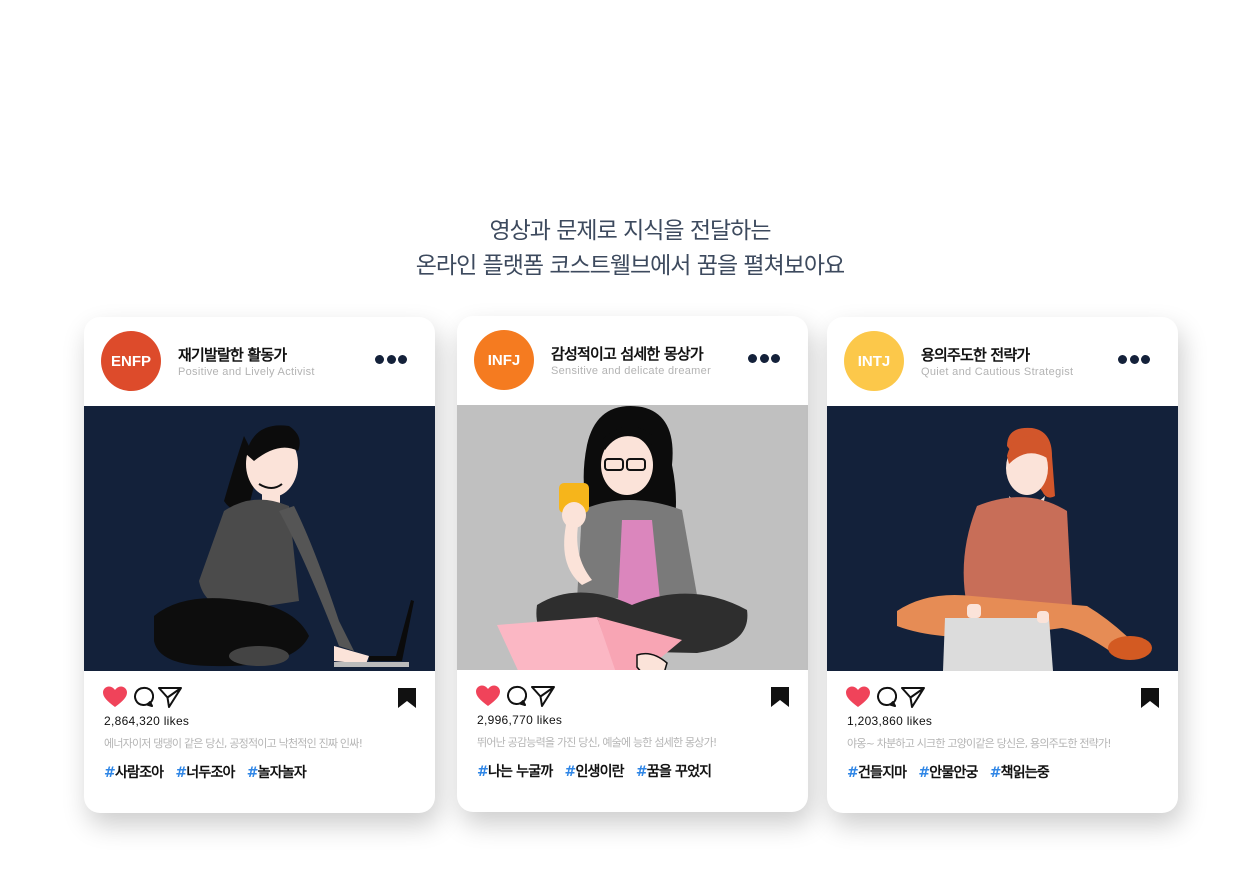 This screenshot has width=1260, height=891. I want to click on like-count: 2,864,320 likes, so click(147, 721).